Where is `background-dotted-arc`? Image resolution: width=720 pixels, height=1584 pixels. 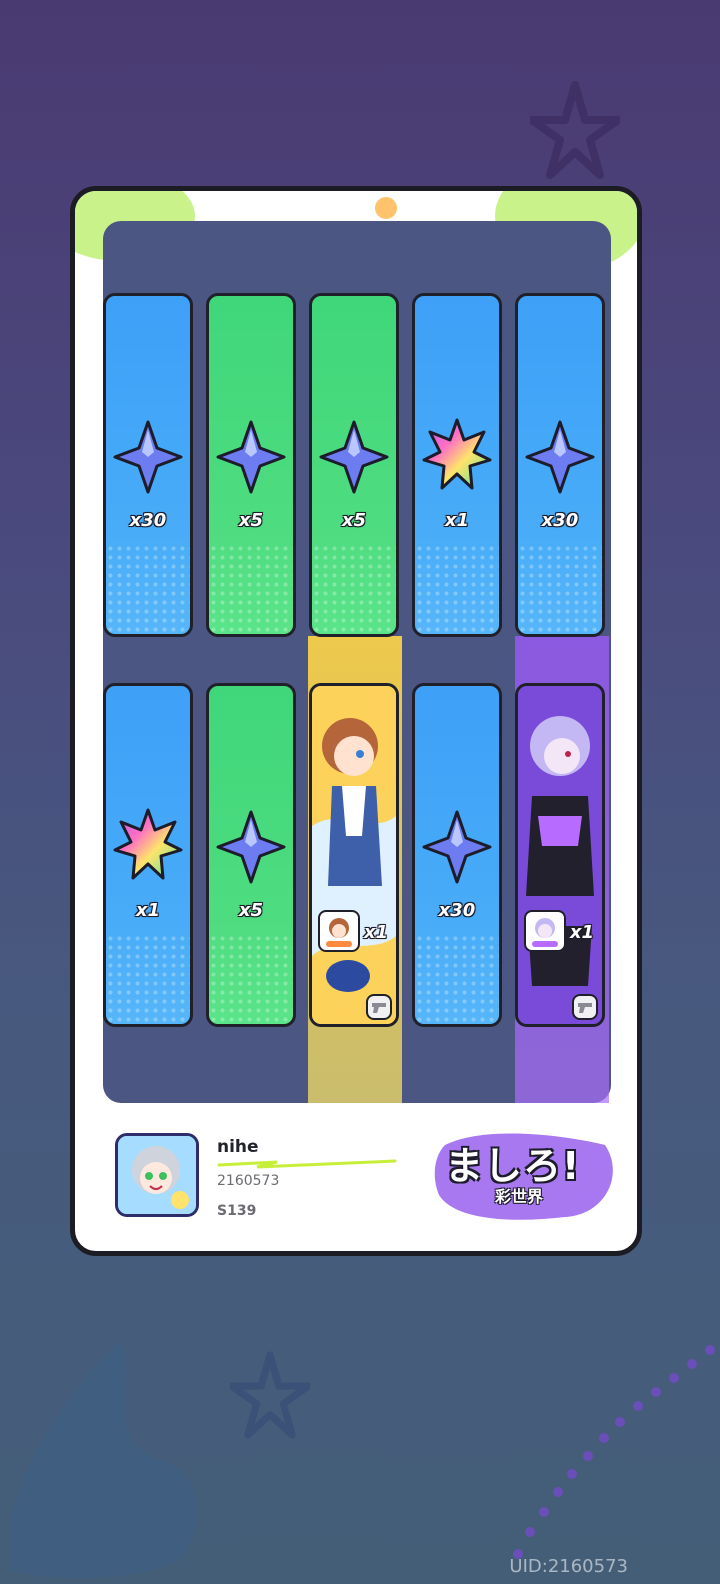
background-dotted-arc is located at coordinates (614, 1452).